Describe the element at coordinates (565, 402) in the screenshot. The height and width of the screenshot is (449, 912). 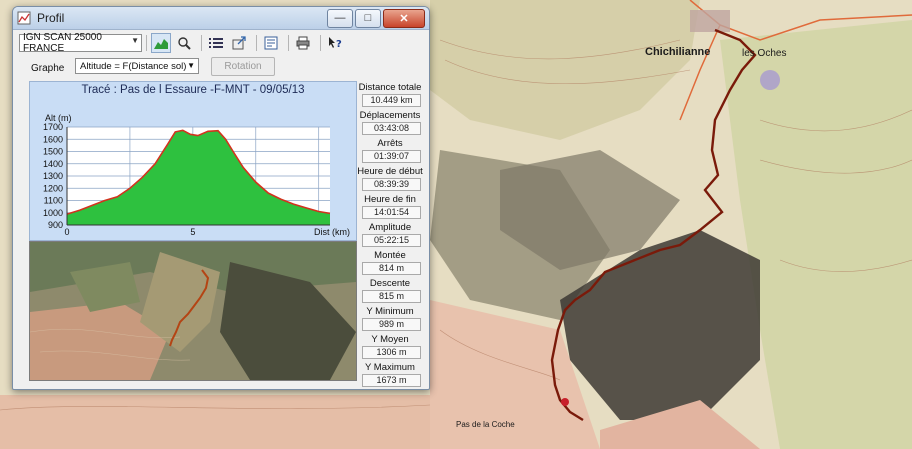
I see `track-start-marker` at that location.